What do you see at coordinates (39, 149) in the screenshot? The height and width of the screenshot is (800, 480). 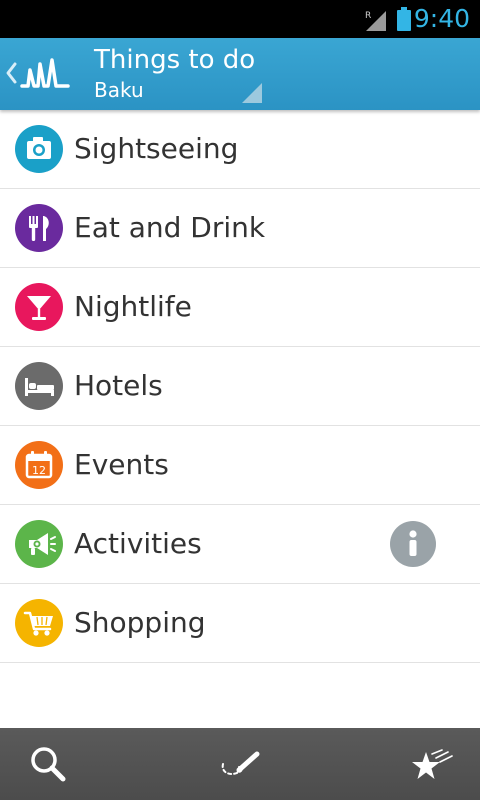 I see `camera-icon` at bounding box center [39, 149].